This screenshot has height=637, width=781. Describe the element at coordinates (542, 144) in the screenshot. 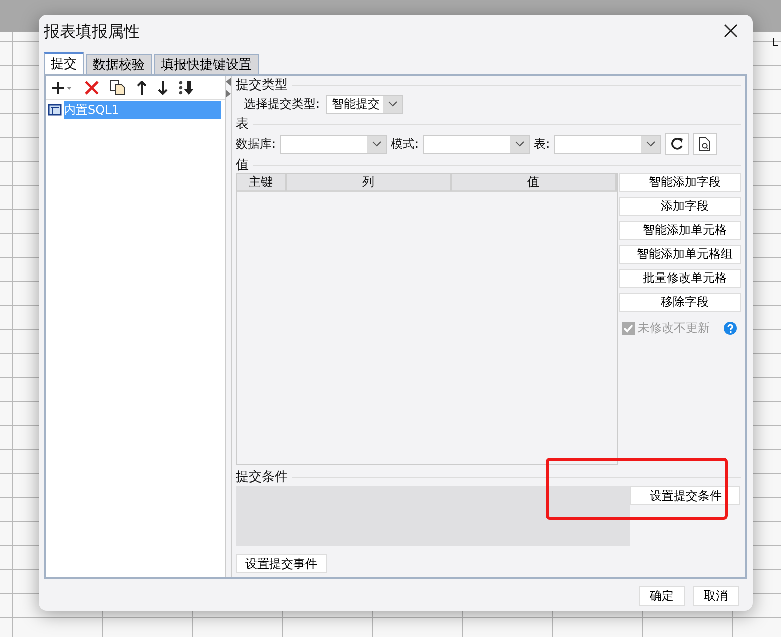

I see `field-label: 表:` at that location.